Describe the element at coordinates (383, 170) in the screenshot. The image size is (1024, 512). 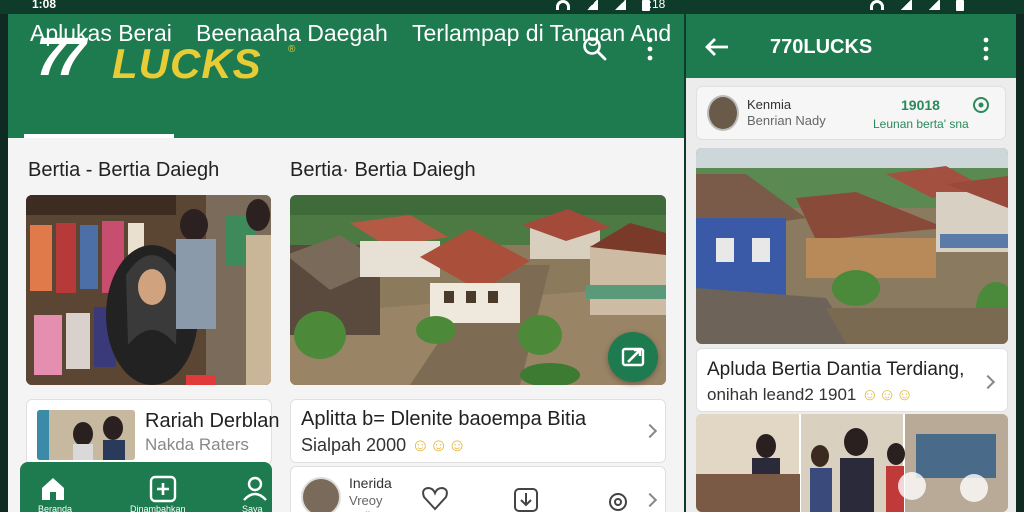
I see `section-title-2: Bertia· Bertia Daiegh` at that location.